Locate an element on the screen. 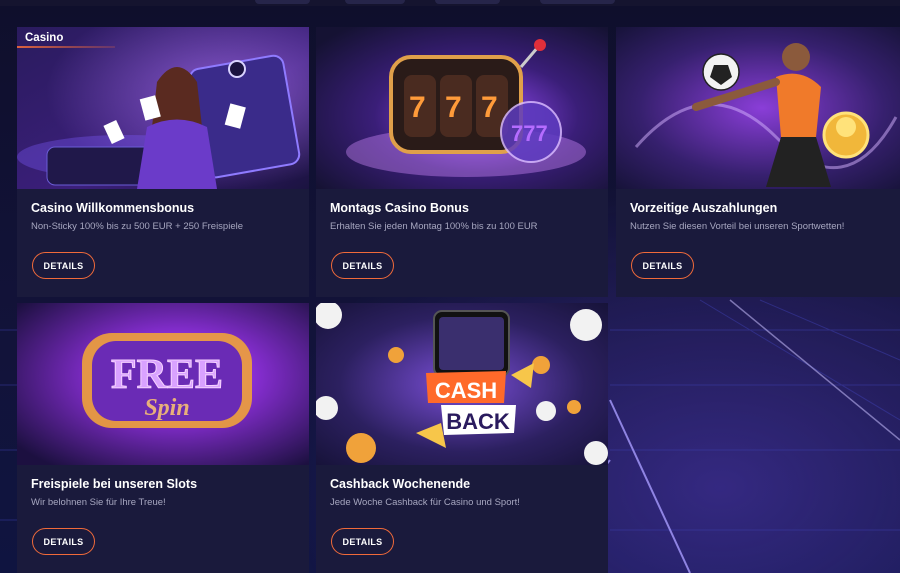 Image resolution: width=900 pixels, height=573 pixels. category-label: Casino is located at coordinates (44, 38).